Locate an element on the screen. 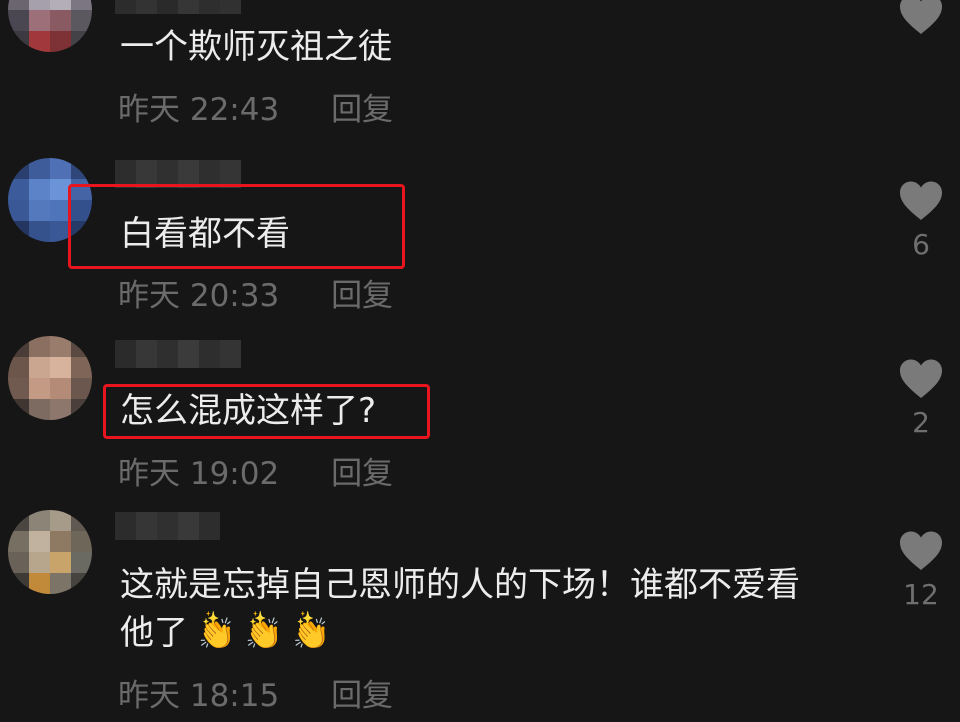 This screenshot has width=960, height=722. like-count: 6 is located at coordinates (921, 244).